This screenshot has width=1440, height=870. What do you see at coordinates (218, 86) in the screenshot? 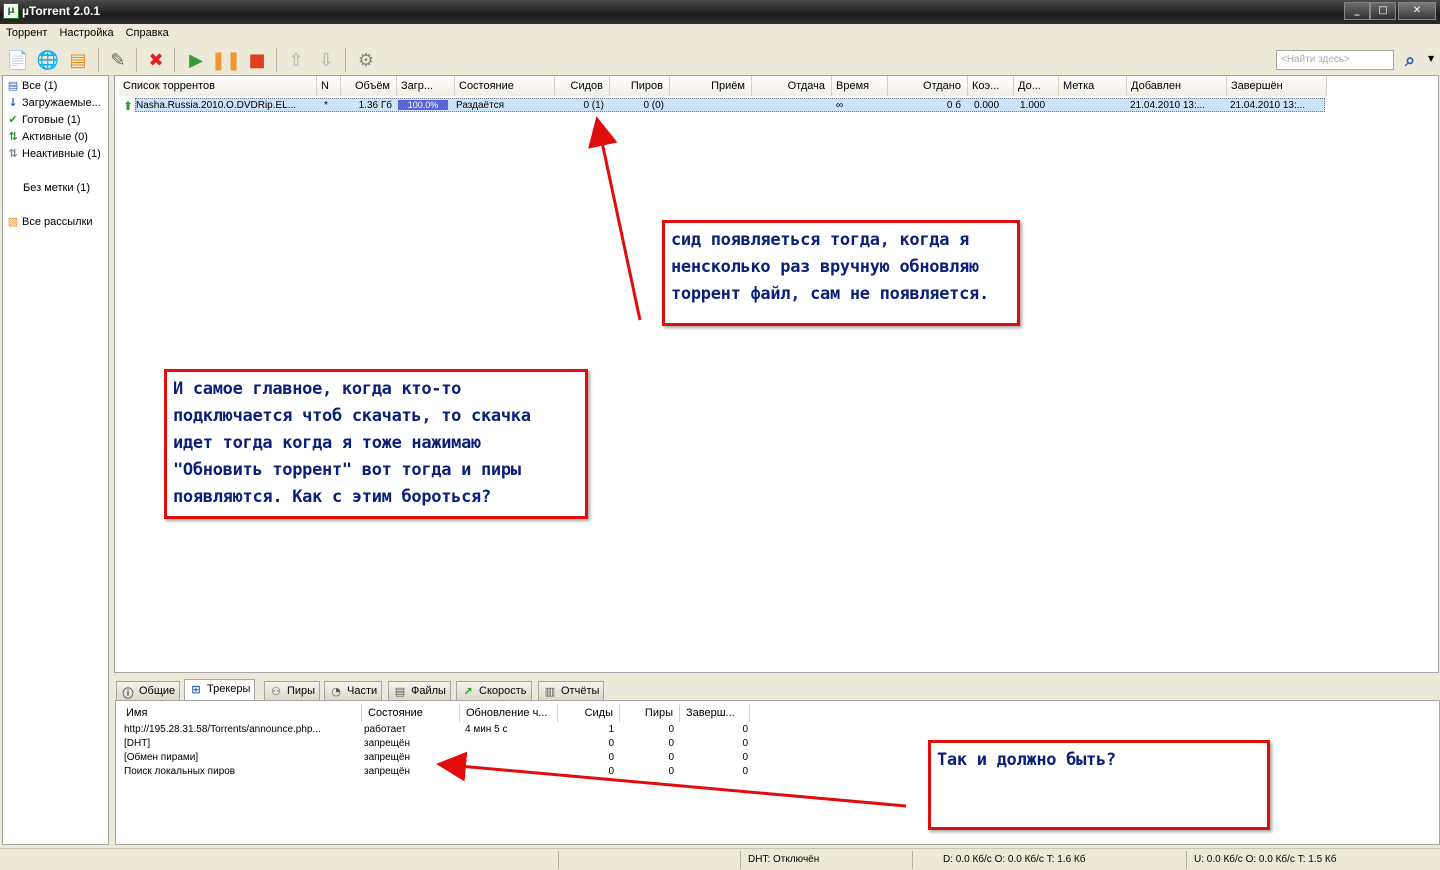
I see `col-header-name: Список торрентов` at bounding box center [218, 86].